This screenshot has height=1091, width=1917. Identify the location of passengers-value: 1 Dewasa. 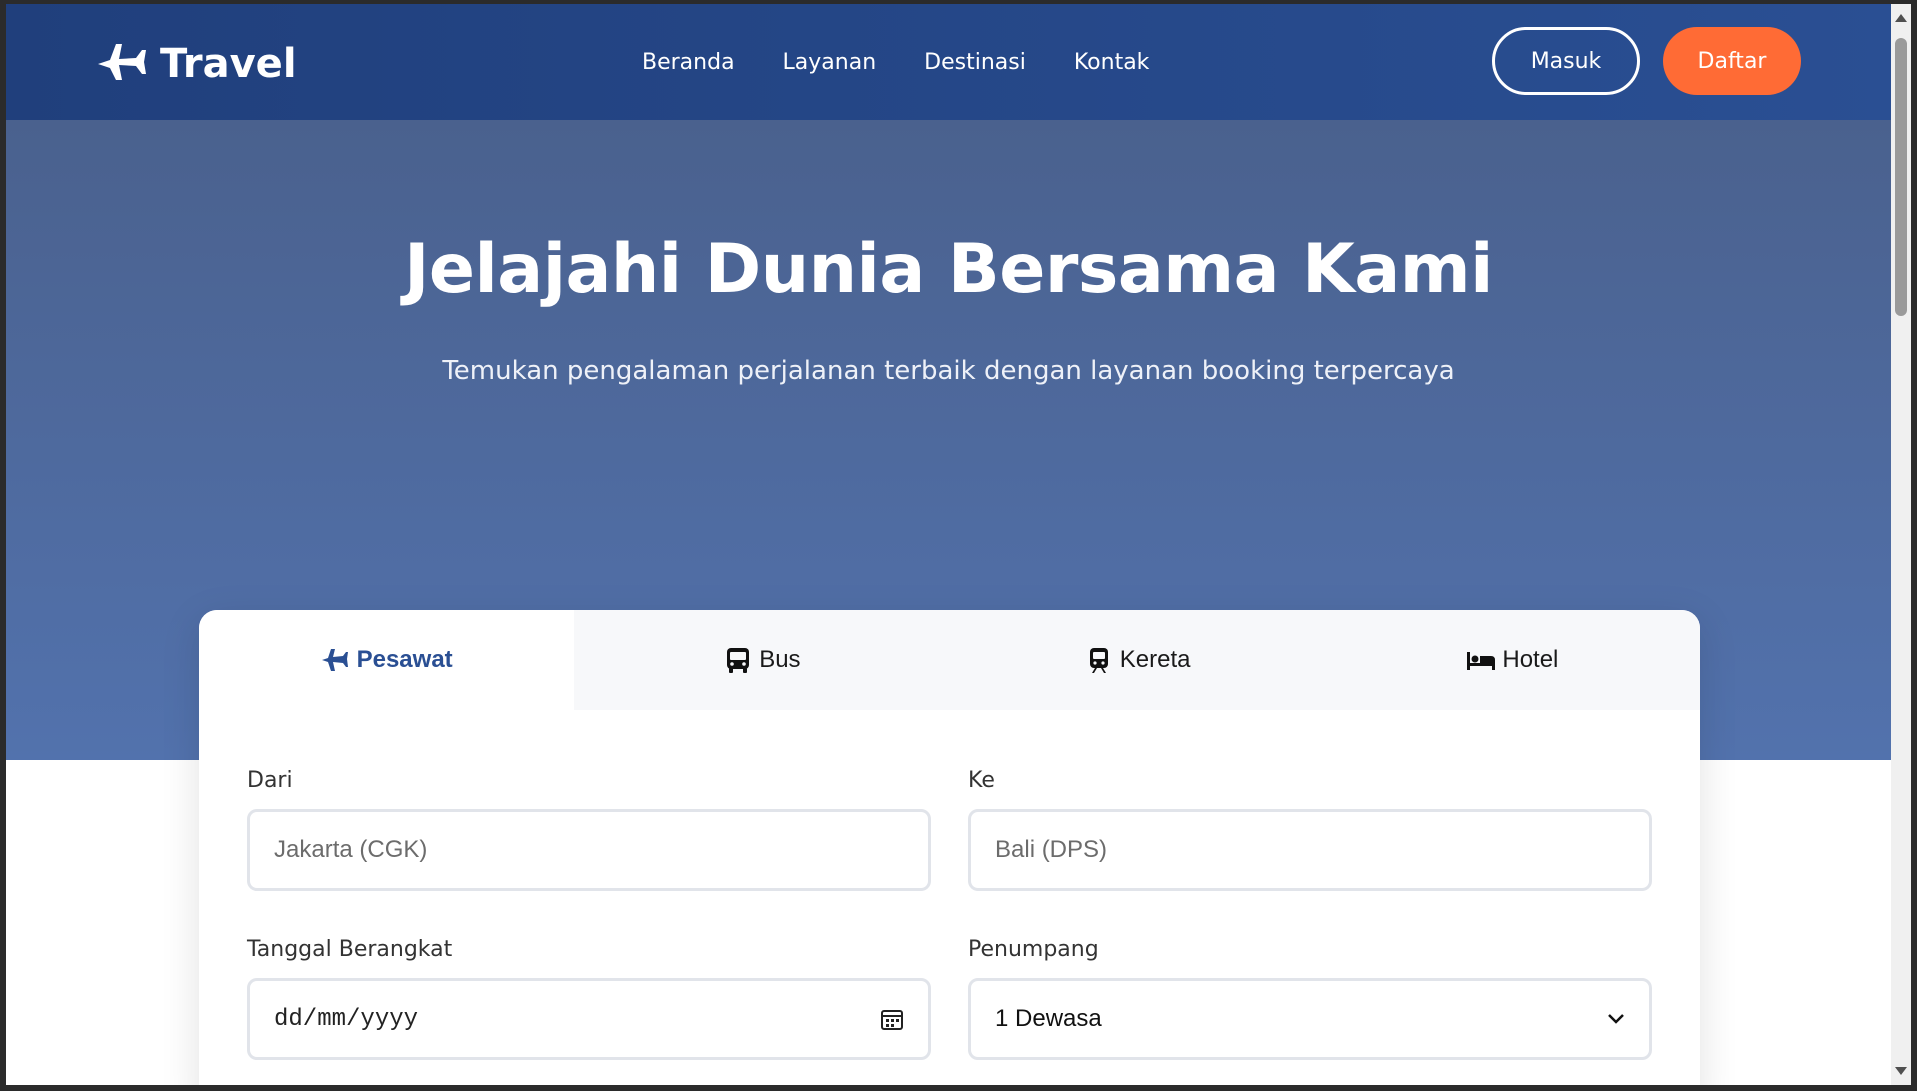
(1048, 1018).